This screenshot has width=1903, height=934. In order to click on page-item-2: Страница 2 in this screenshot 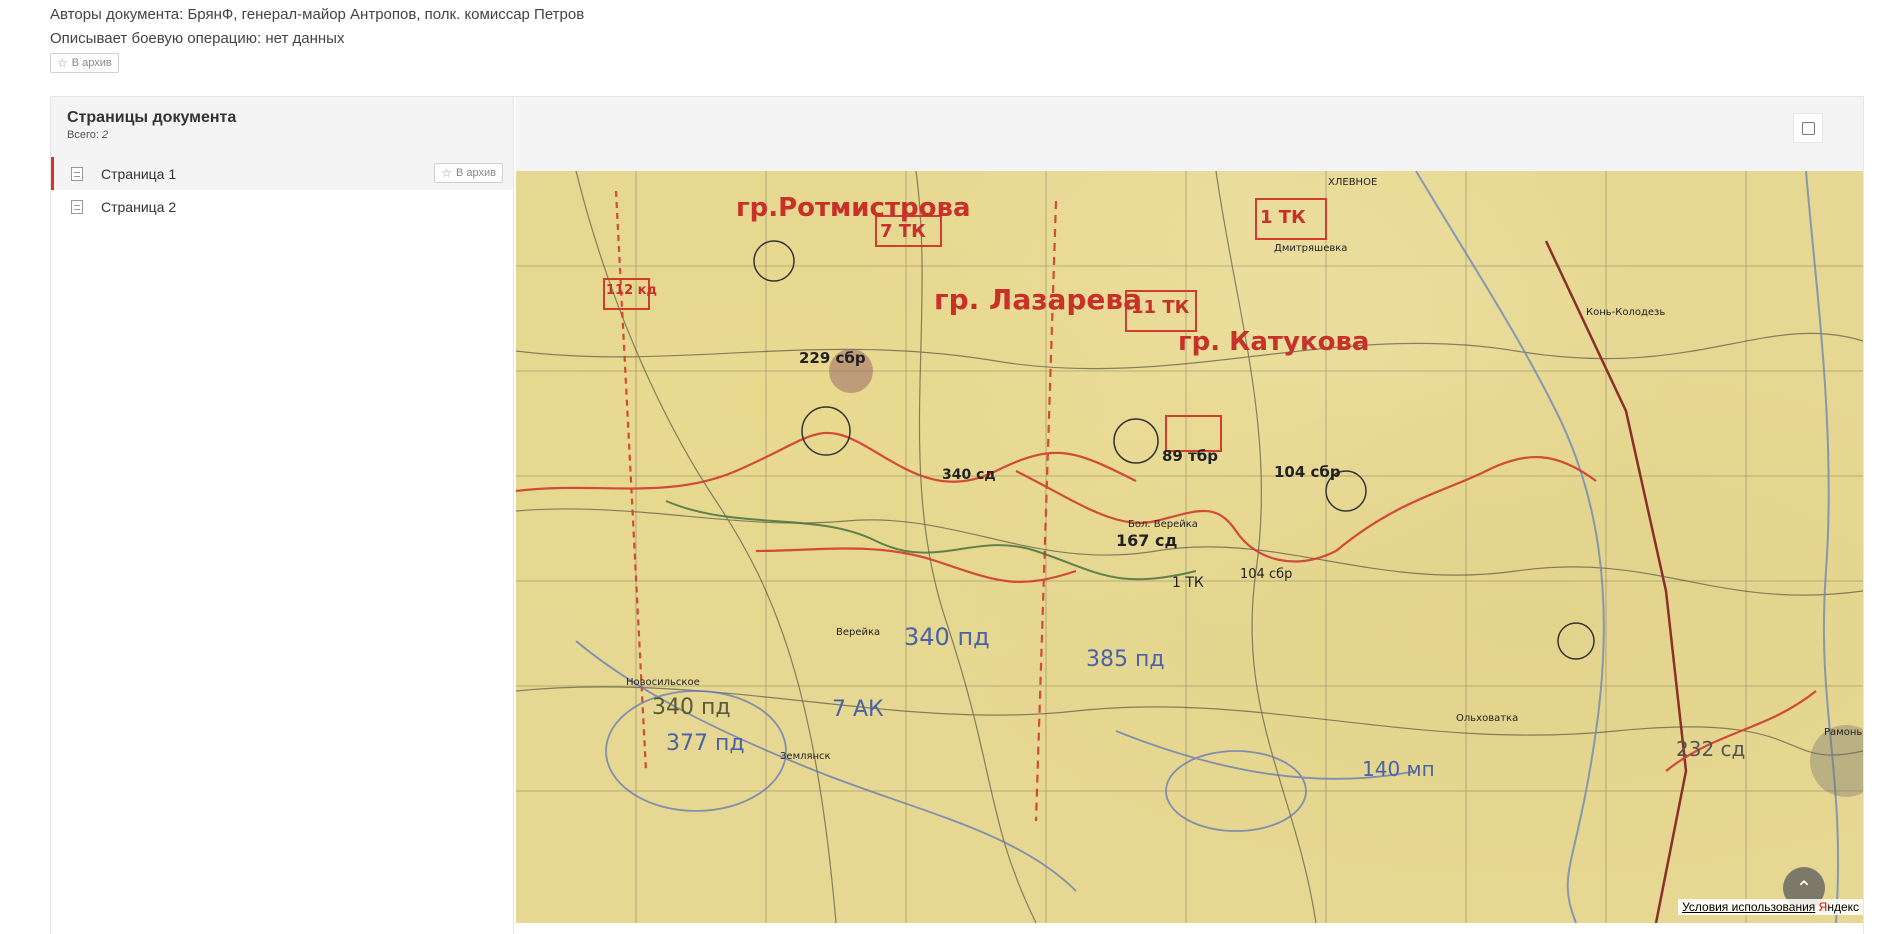, I will do `click(282, 206)`.